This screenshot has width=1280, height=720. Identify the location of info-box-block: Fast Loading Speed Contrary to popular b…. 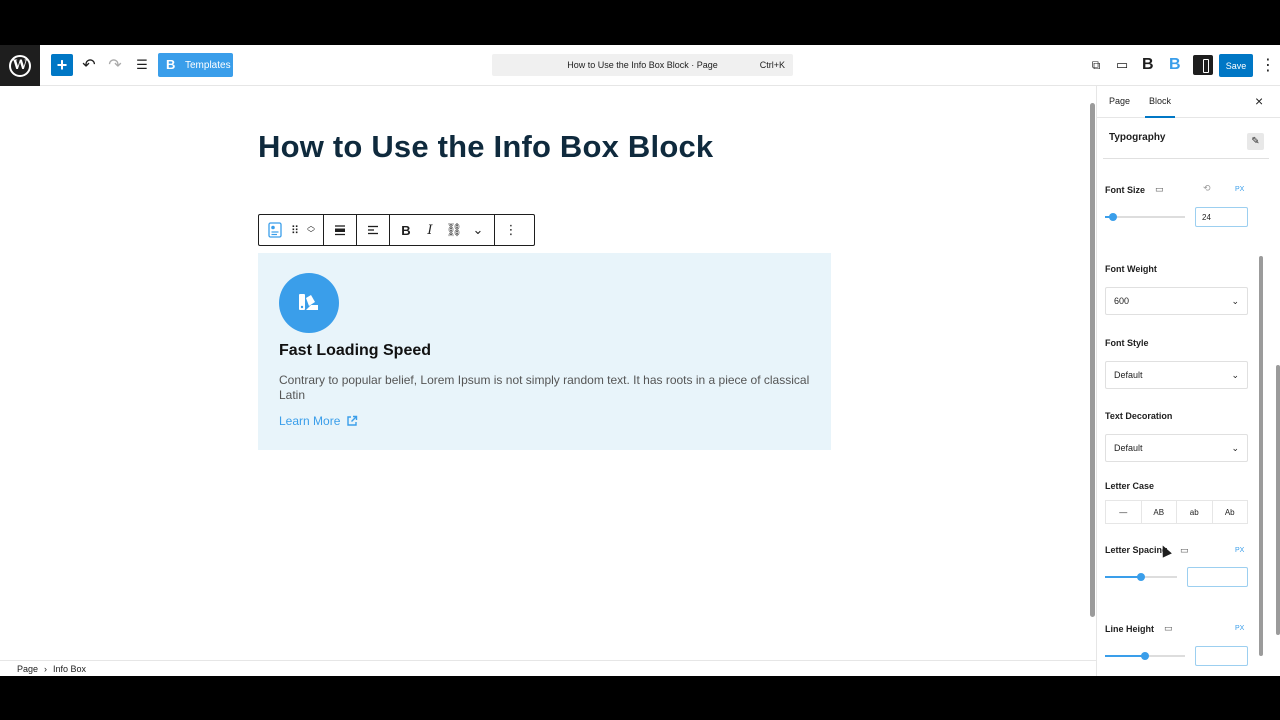
(544, 351).